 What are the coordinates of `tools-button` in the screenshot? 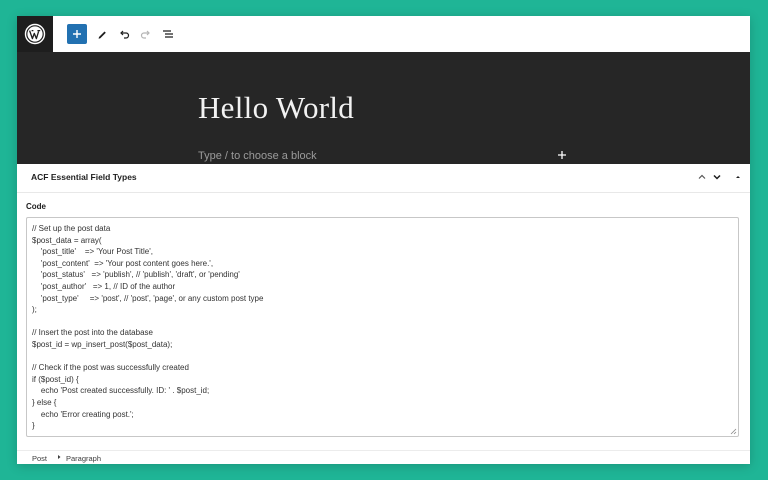 It's located at (102, 34).